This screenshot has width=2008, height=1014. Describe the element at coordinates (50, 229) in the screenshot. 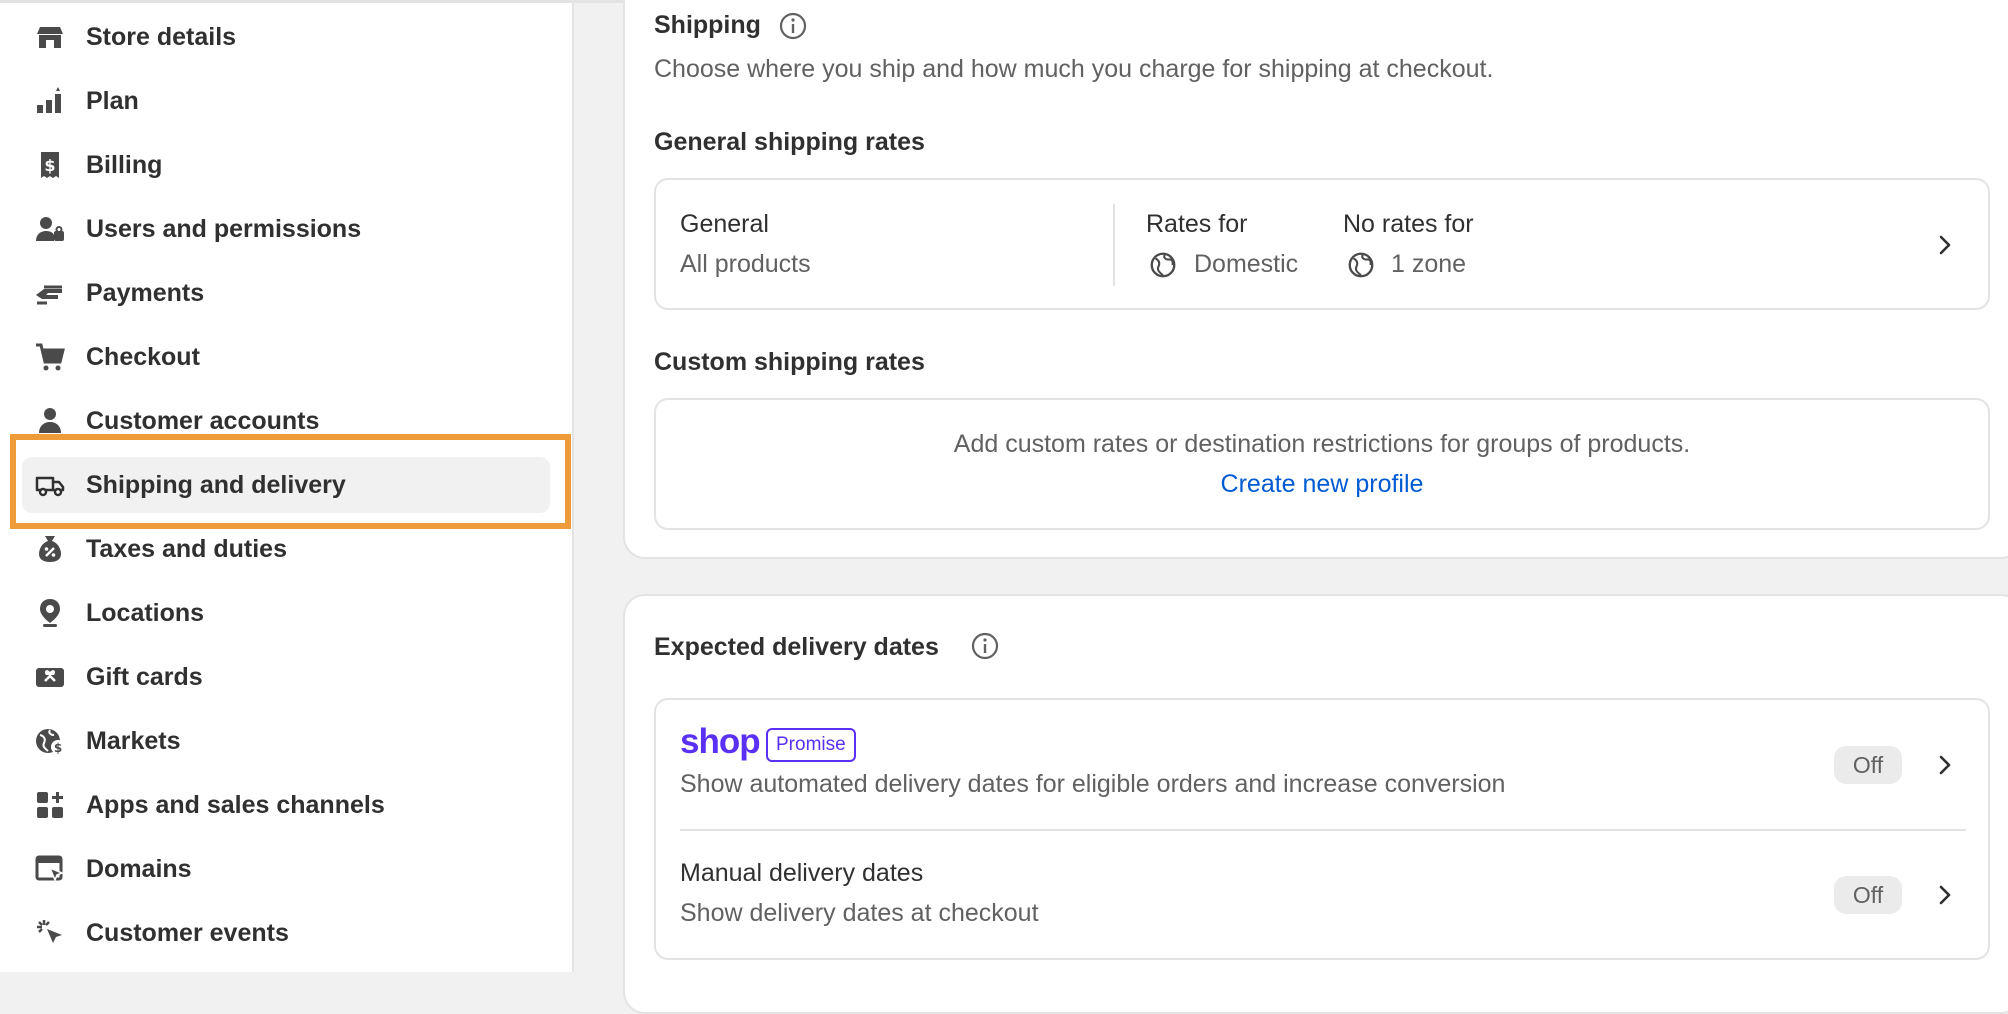

I see `users-icon` at that location.